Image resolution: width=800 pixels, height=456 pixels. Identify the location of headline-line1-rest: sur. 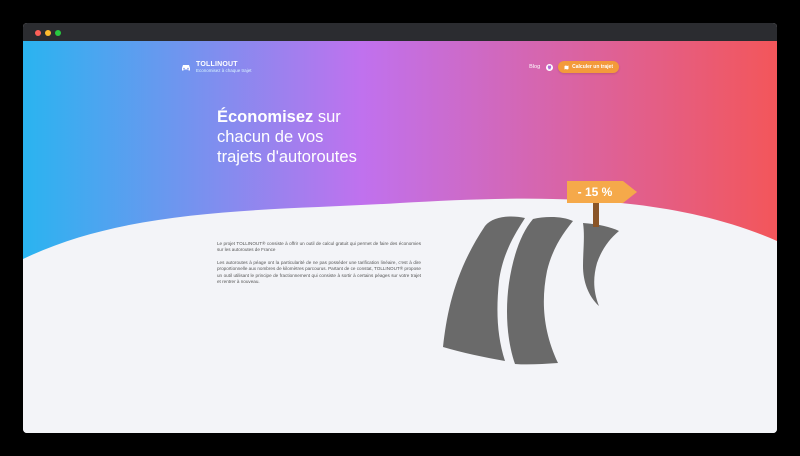
(327, 117).